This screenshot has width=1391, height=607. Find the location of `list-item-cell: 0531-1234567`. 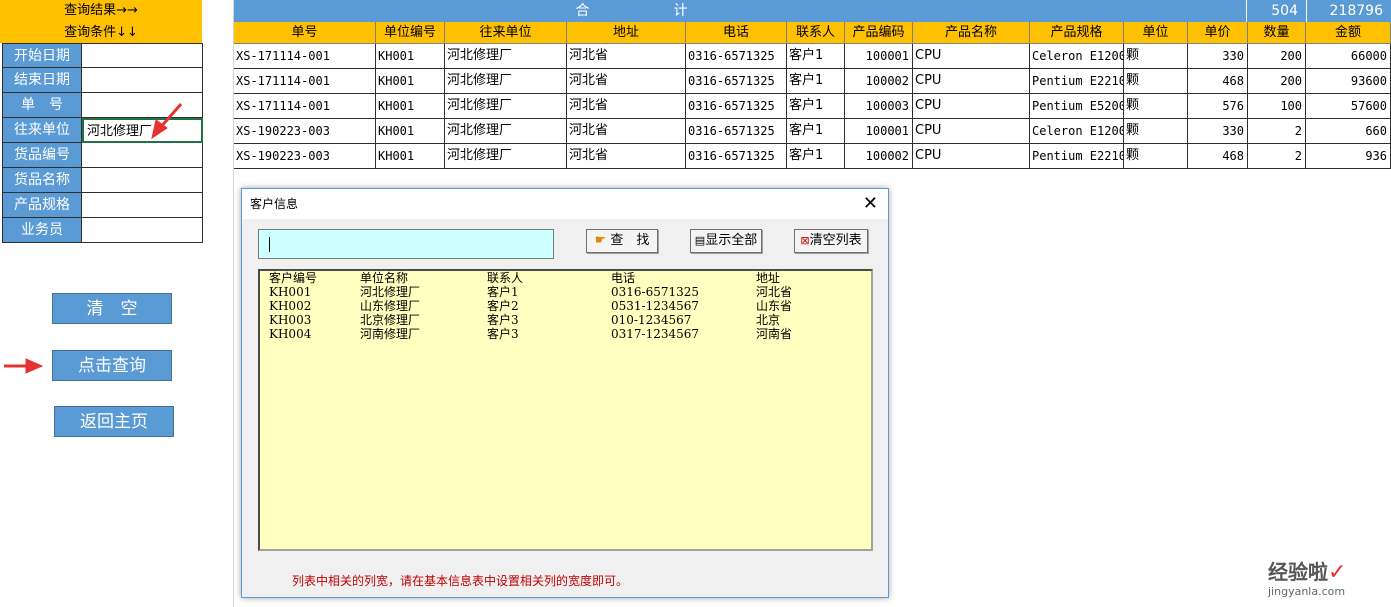

list-item-cell: 0531-1234567 is located at coordinates (655, 306).